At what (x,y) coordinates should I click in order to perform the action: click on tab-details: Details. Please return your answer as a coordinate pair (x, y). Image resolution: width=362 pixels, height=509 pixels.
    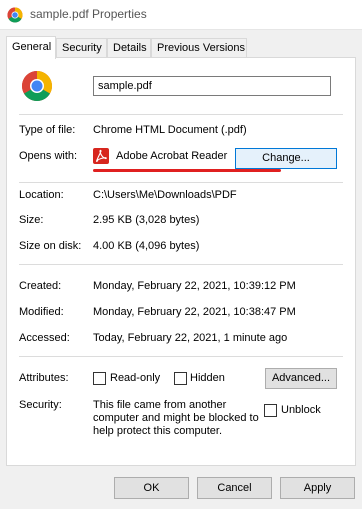
    Looking at the image, I should click on (129, 48).